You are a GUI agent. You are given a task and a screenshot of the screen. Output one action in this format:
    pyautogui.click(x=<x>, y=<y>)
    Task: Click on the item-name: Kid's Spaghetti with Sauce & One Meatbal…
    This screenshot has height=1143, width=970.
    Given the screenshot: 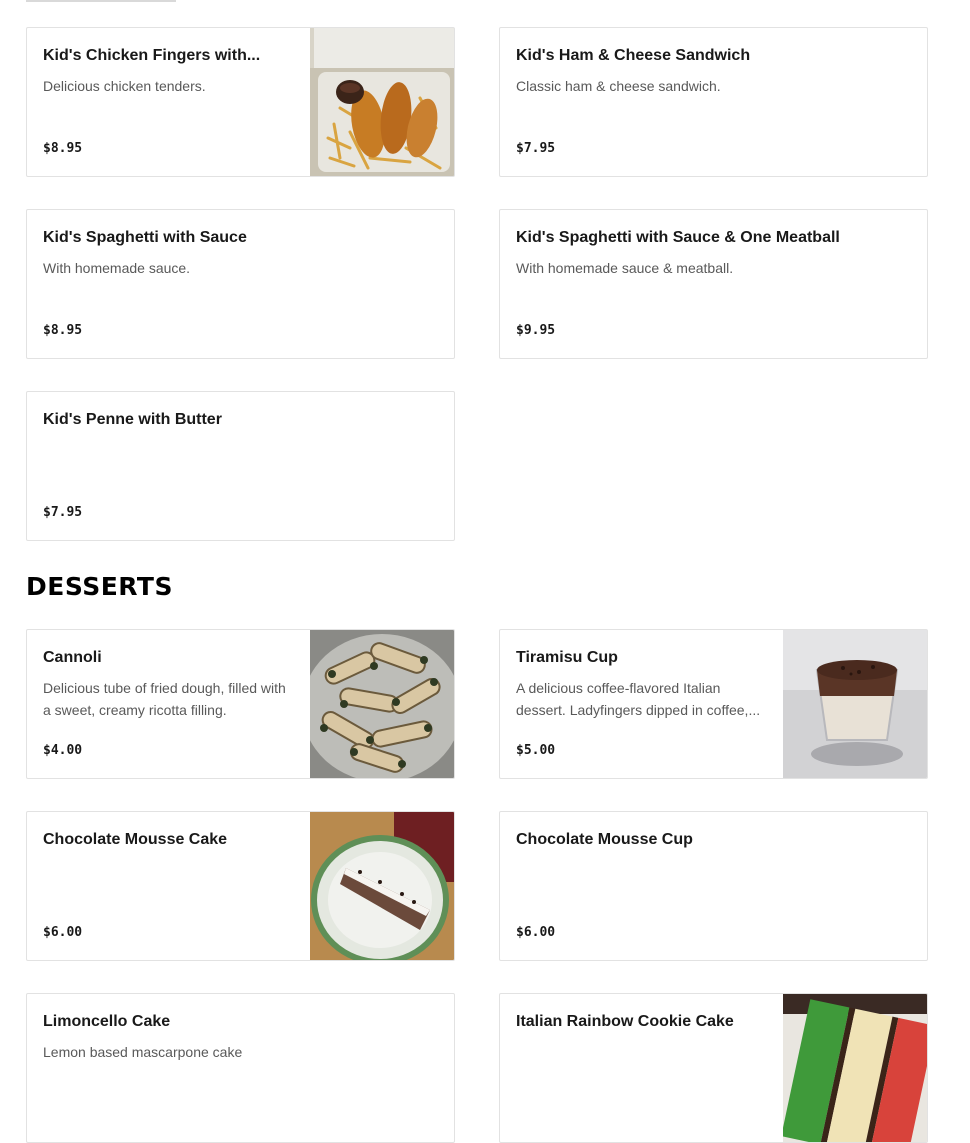 What is the action you would take?
    pyautogui.click(x=678, y=238)
    